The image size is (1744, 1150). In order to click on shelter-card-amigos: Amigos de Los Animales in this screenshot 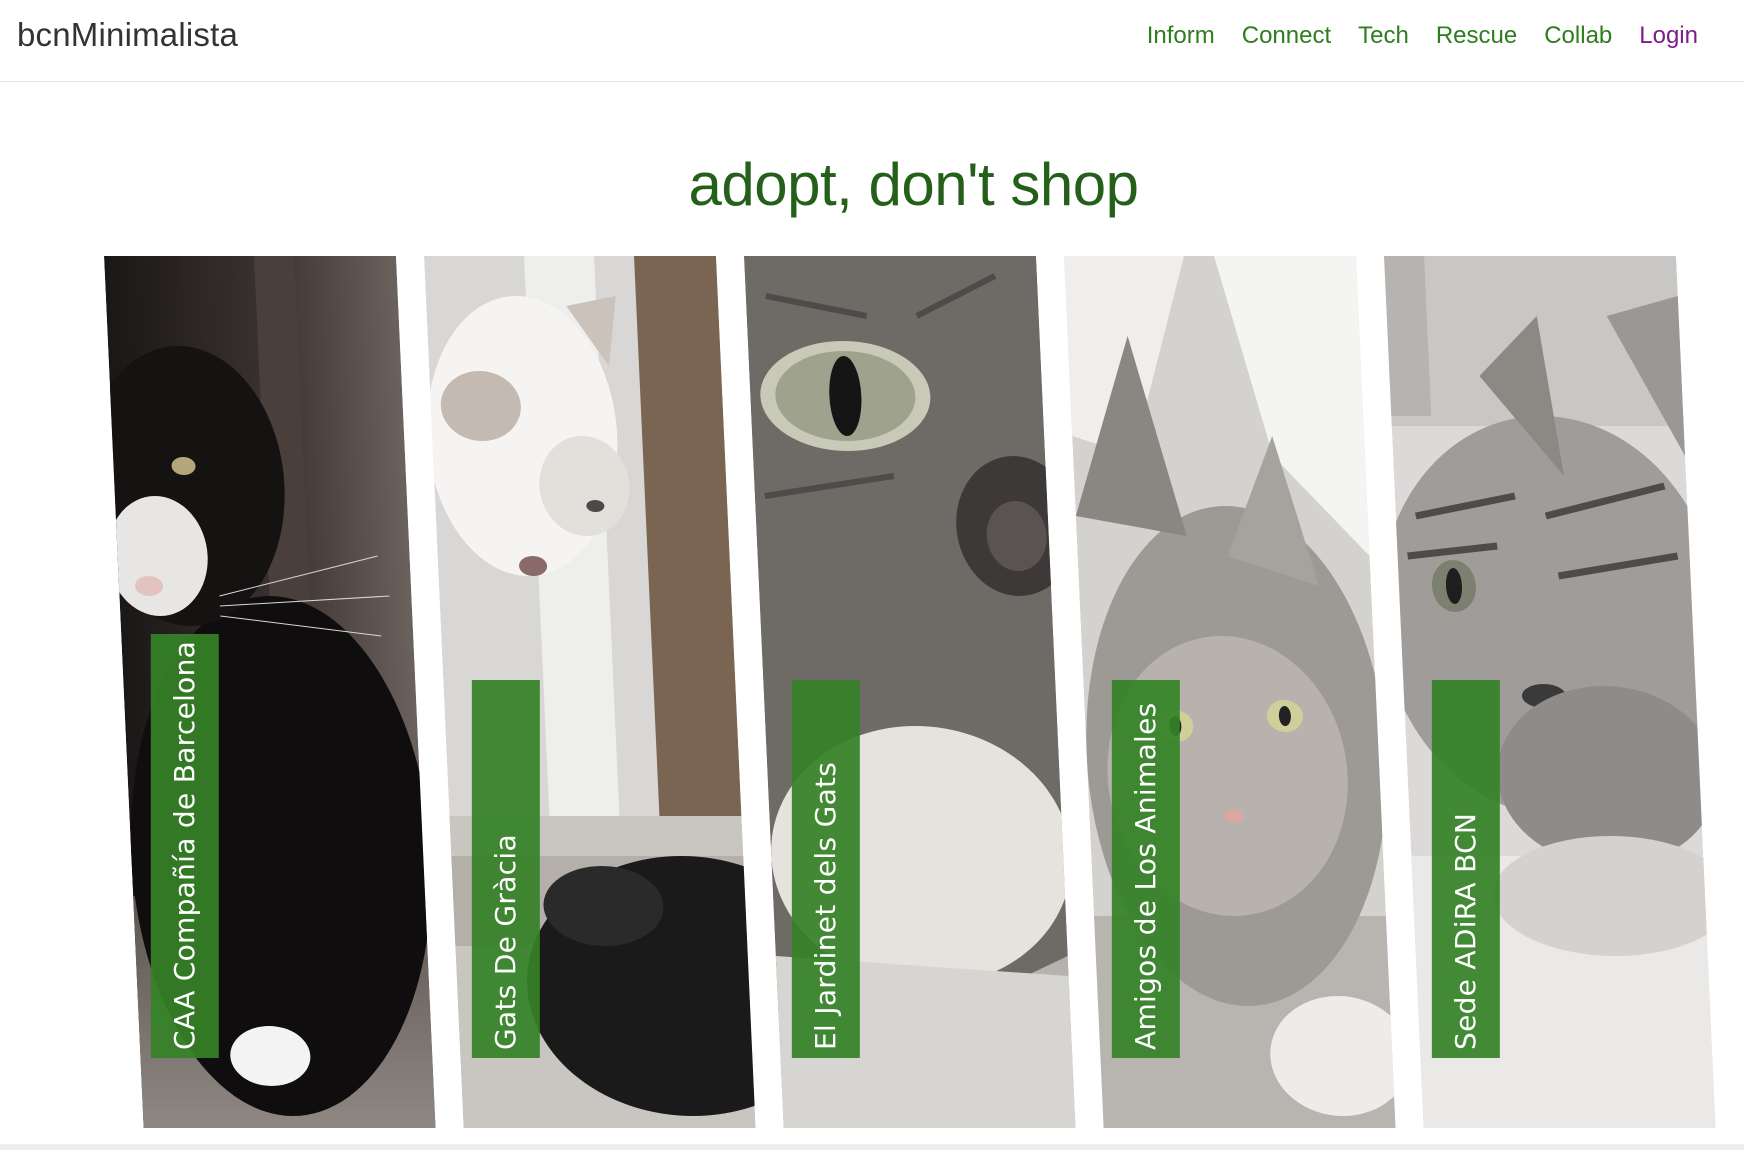, I will do `click(1230, 692)`.